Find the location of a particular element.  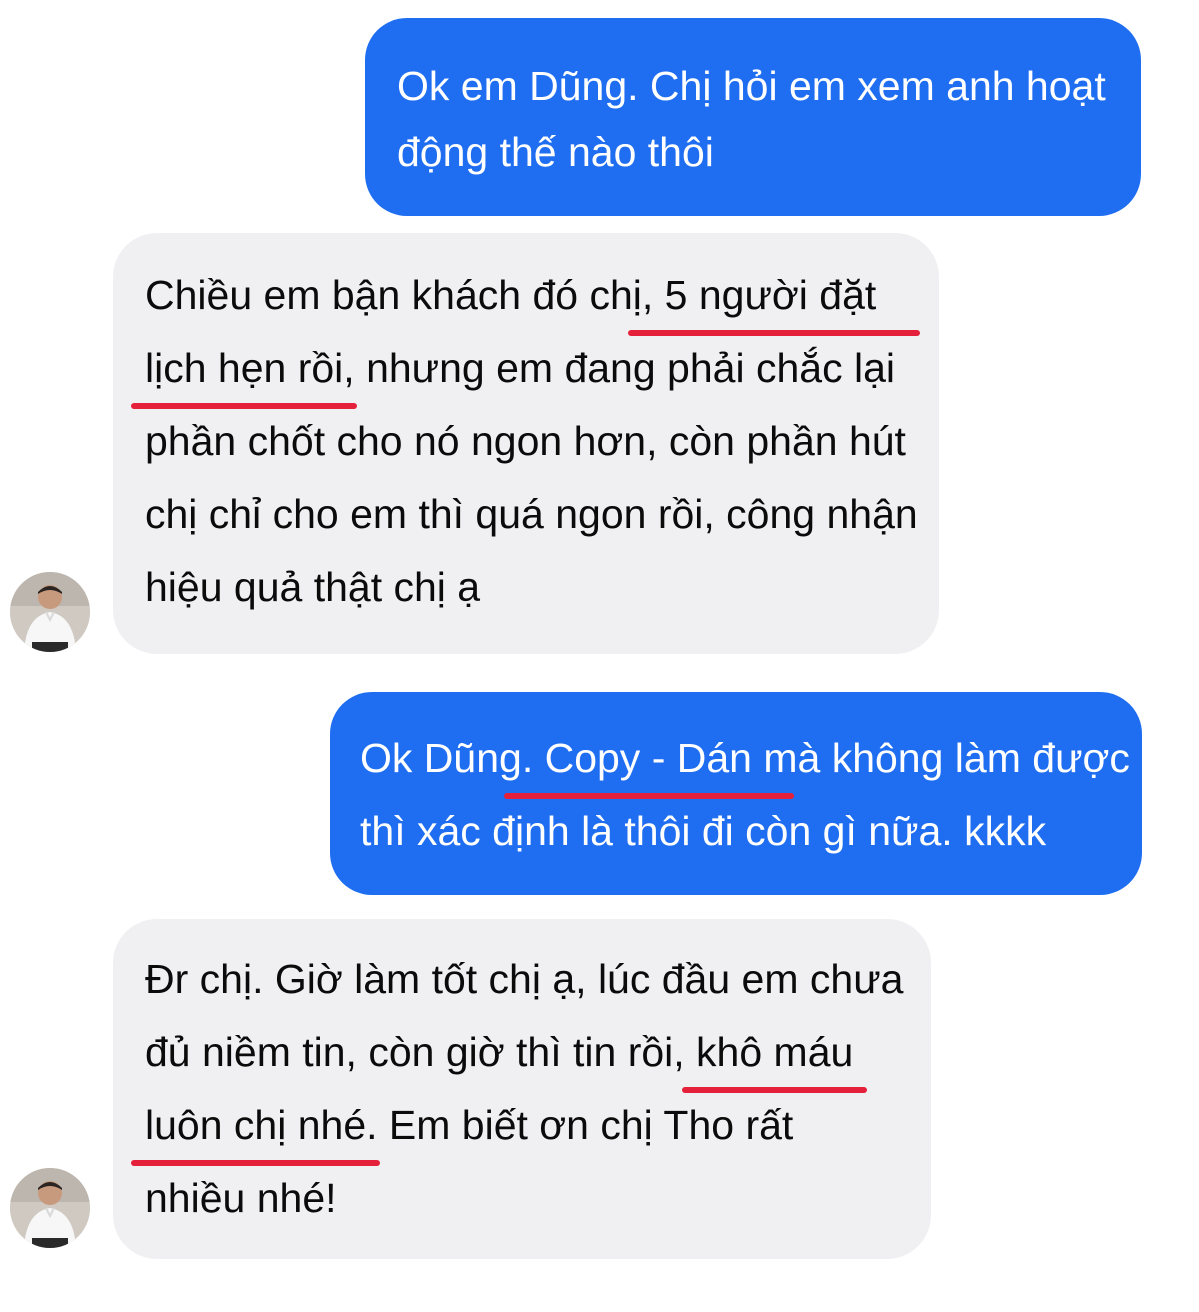

message-text-segment: , nhưng em đang phải chắc lại is located at coordinates (619, 368).